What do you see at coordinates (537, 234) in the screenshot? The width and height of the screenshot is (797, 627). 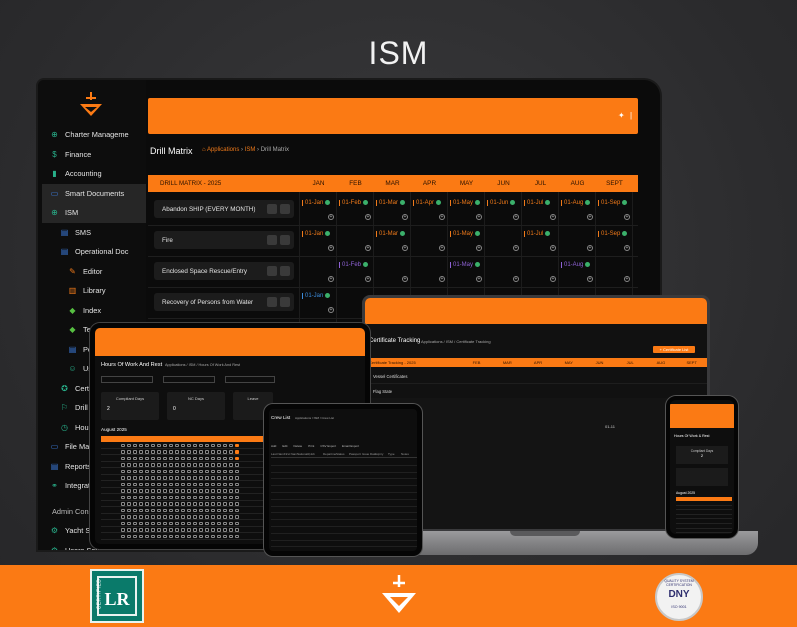 I see `drill-date-cell: 01-Jul` at bounding box center [537, 234].